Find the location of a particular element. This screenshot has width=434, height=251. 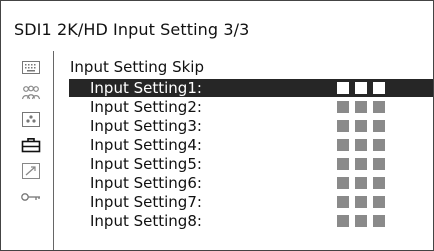

input-setting-1-label: Input Setting1: is located at coordinates (146, 88).